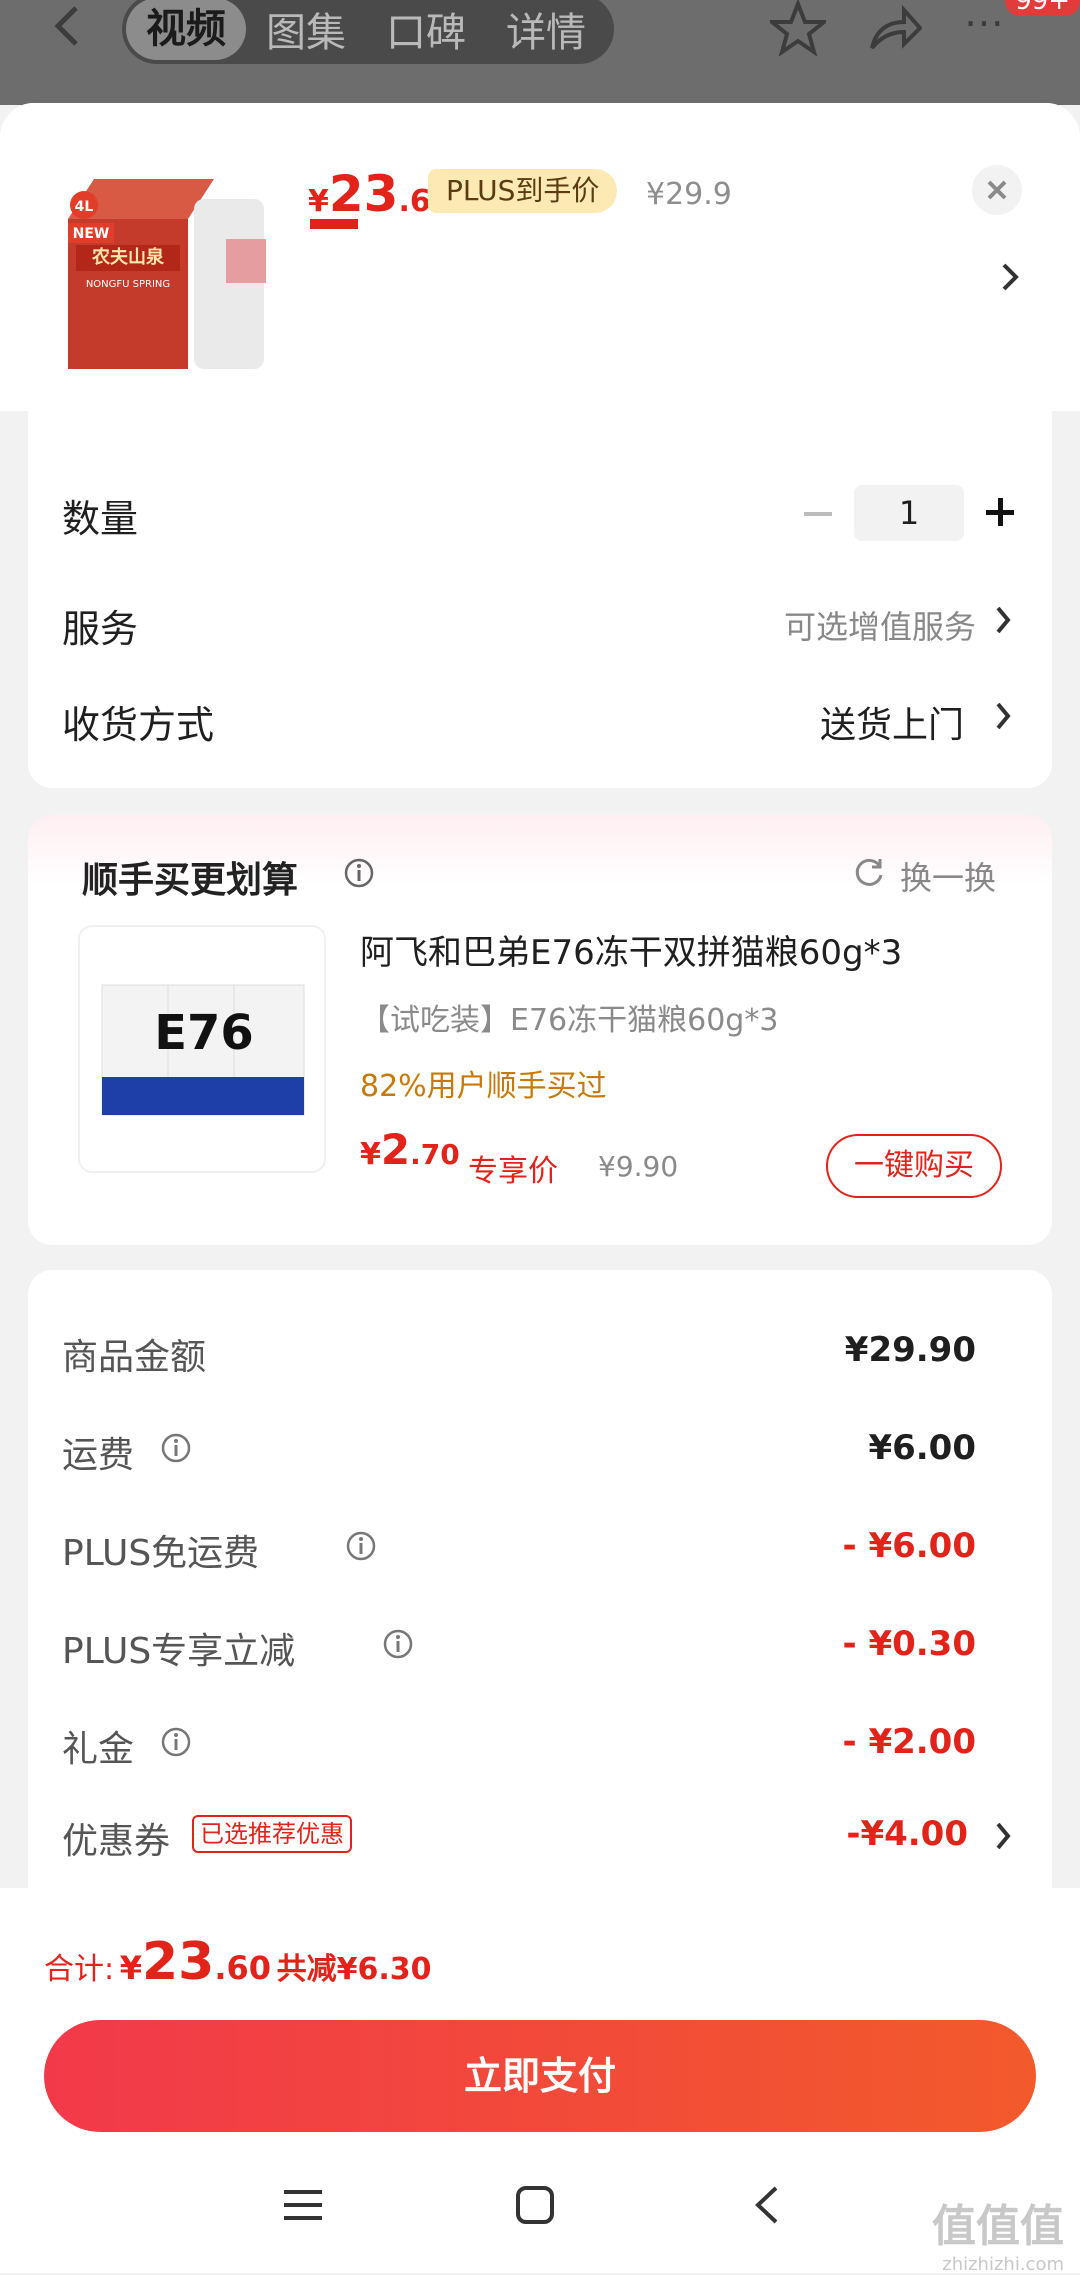  What do you see at coordinates (100, 629) in the screenshot?
I see `service-label: 服务` at bounding box center [100, 629].